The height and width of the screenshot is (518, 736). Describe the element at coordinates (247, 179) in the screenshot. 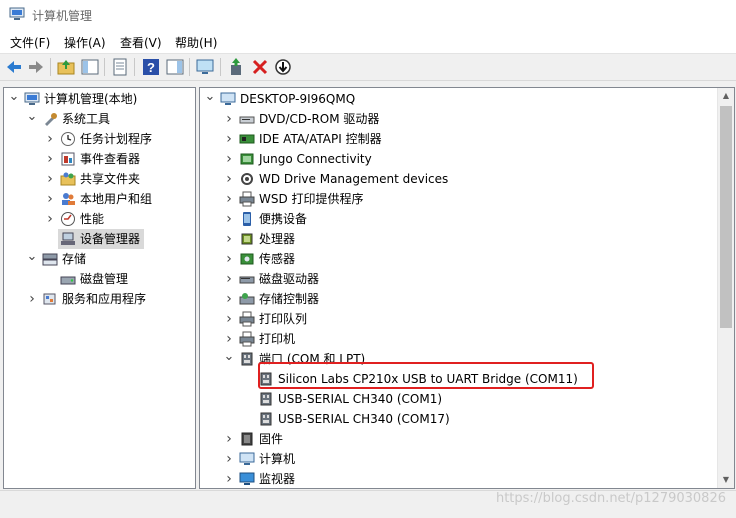

I see `wd-gear-icon` at that location.